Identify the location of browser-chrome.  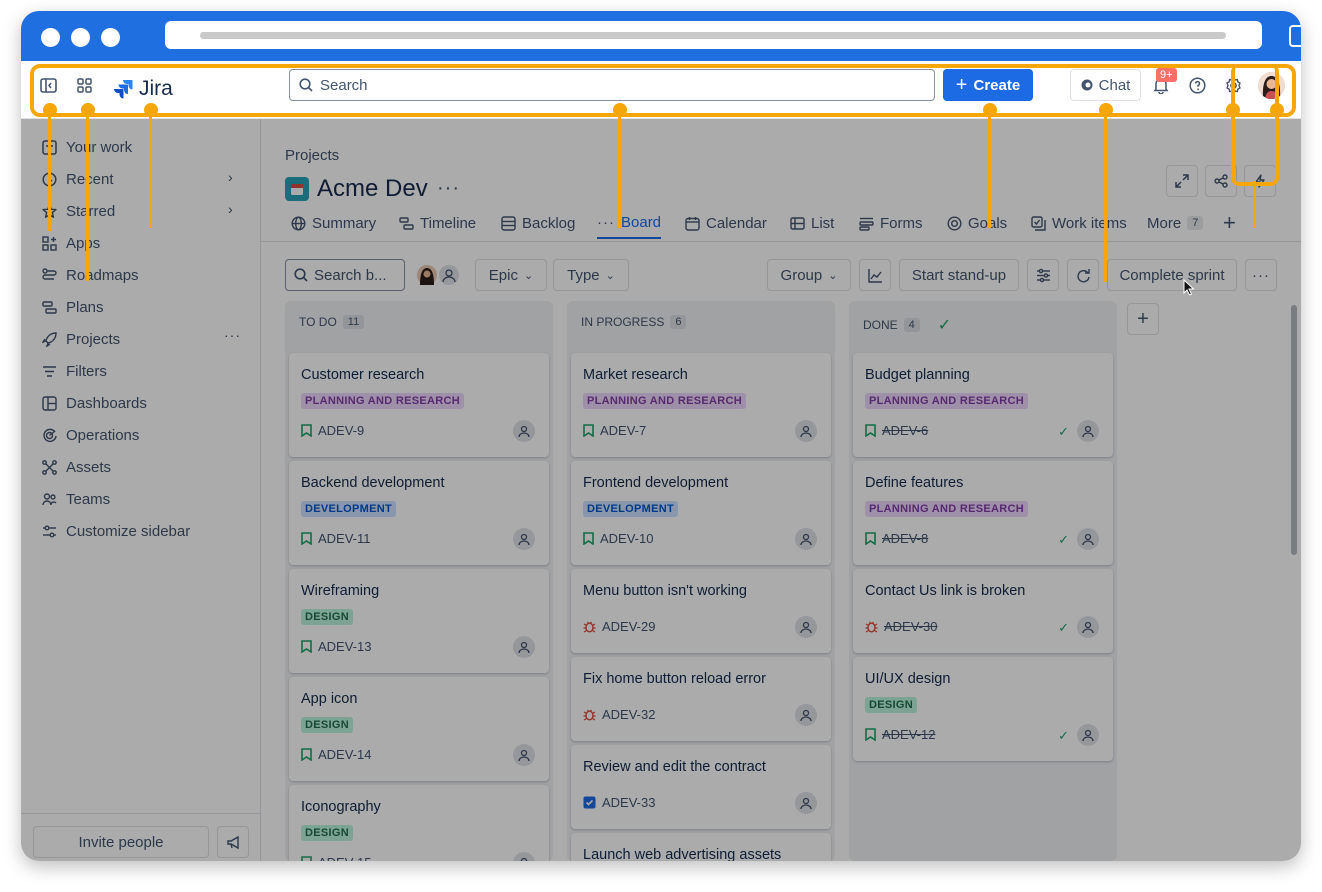
(661, 36).